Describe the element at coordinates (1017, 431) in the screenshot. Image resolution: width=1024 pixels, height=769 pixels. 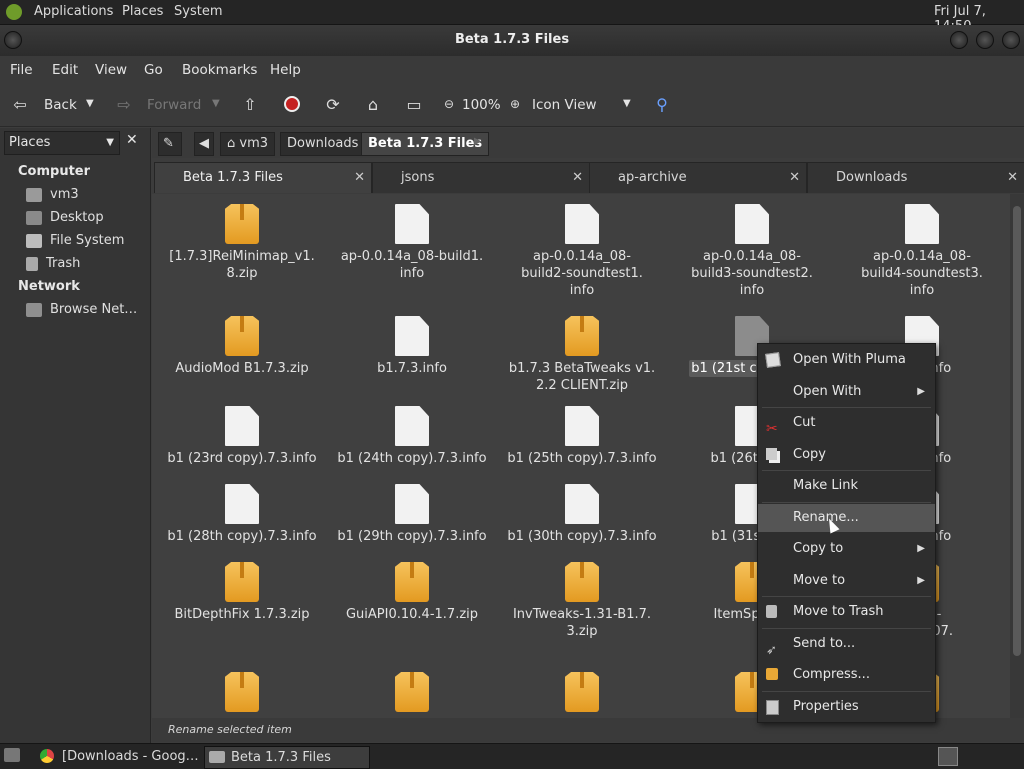
I see `scrollbar-thumb` at that location.